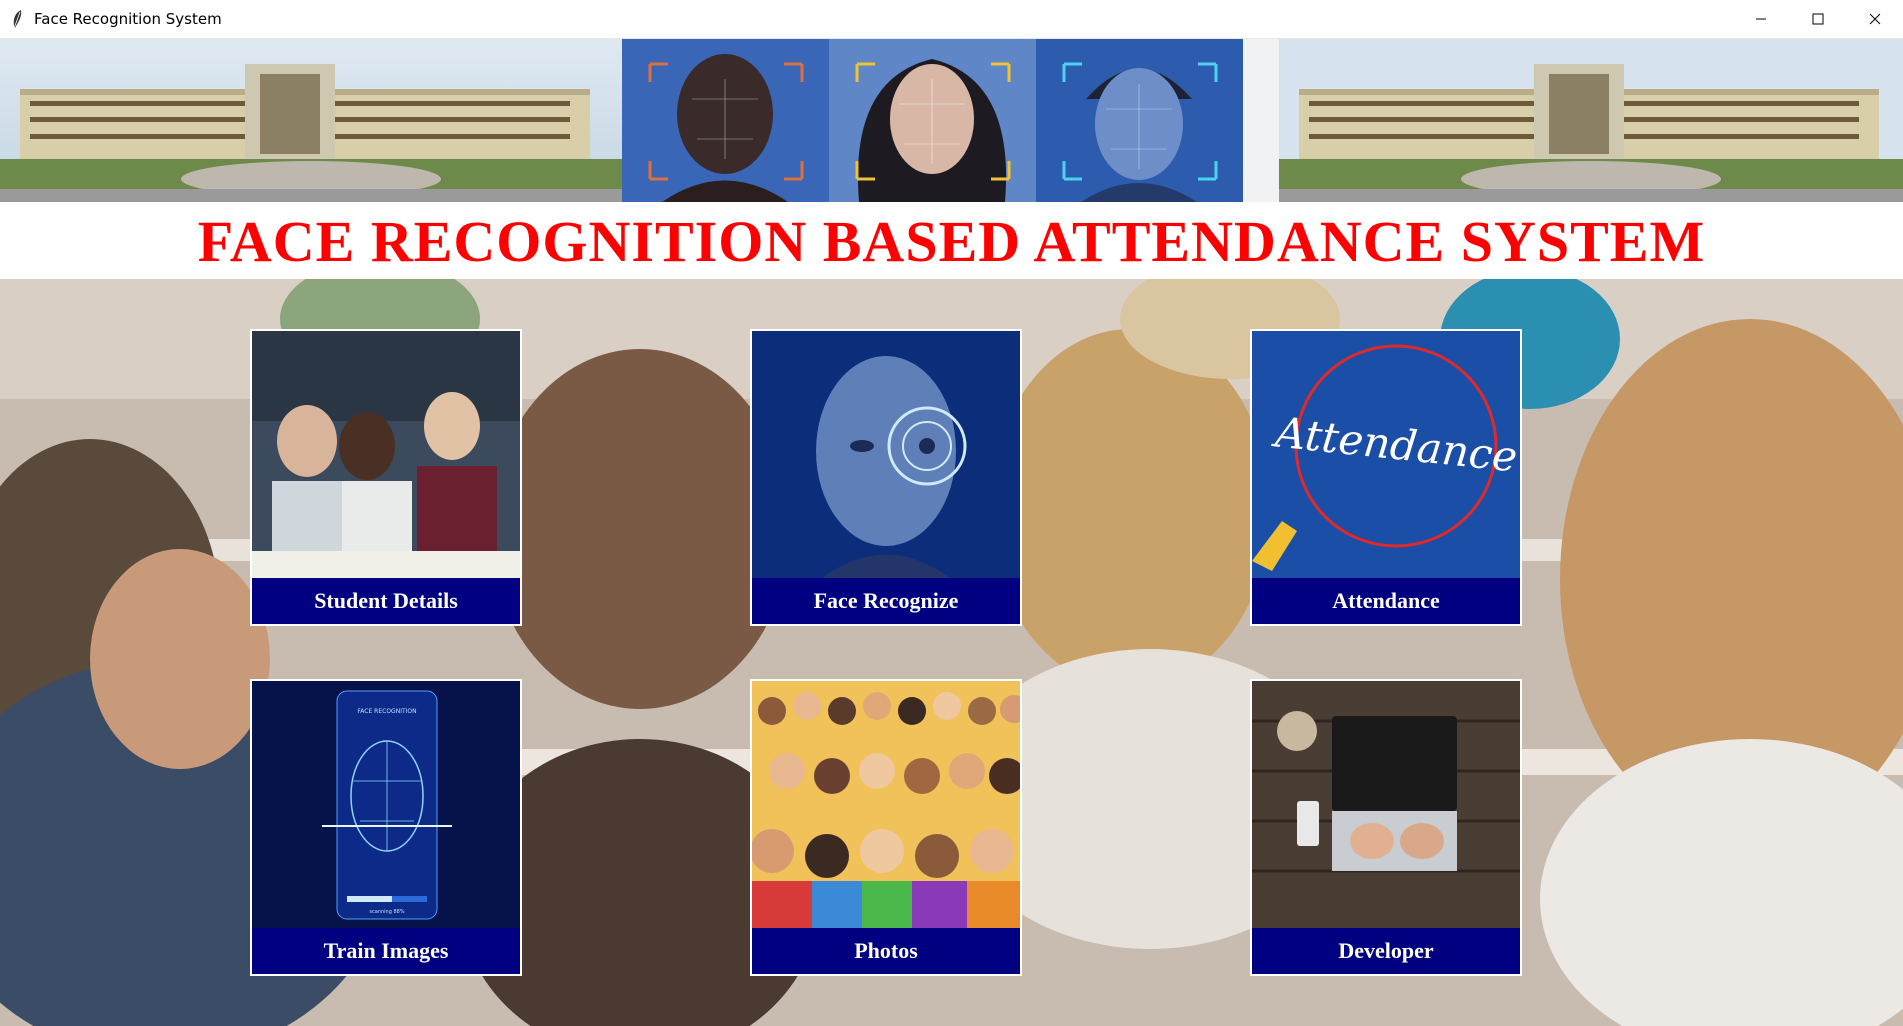 This screenshot has height=1026, width=1903. I want to click on close-button, so click(1874, 19).